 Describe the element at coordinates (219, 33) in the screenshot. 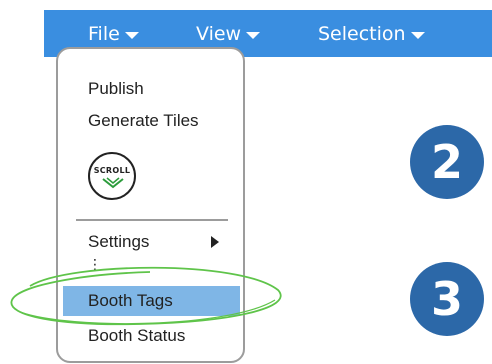

I see `view-menu-label: View` at that location.